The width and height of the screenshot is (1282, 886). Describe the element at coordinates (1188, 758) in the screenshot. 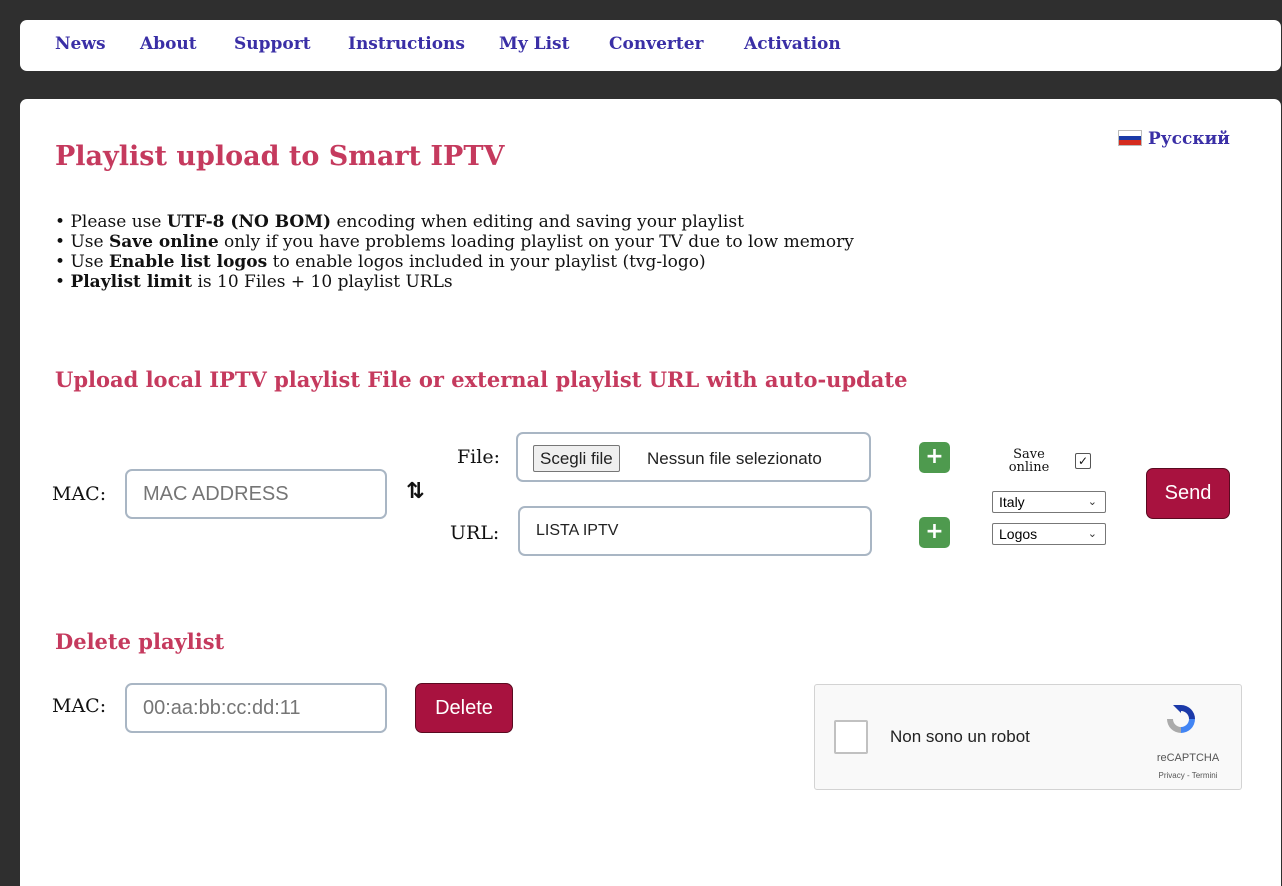

I see `recaptcha-brand: reCAPTCHA` at that location.